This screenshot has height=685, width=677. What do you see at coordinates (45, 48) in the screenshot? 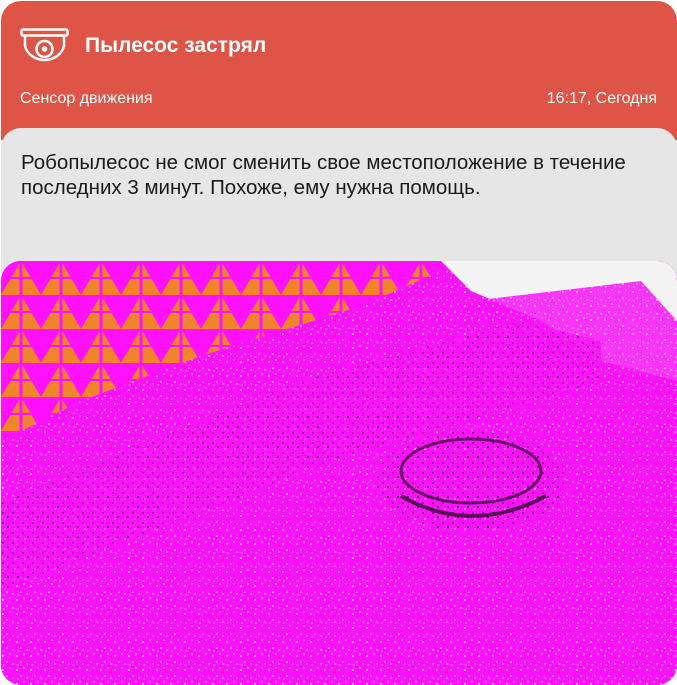
I see `security-camera-icon` at bounding box center [45, 48].